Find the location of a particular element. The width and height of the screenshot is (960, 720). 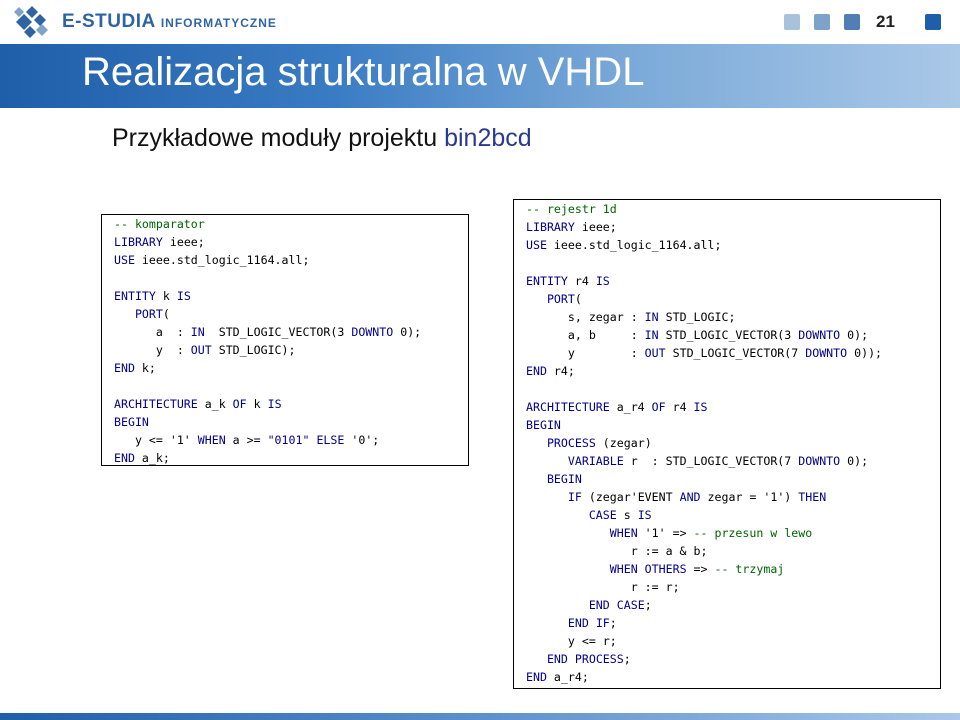

brand: E-STUDIA INFORMATYCZNE is located at coordinates (169, 22).